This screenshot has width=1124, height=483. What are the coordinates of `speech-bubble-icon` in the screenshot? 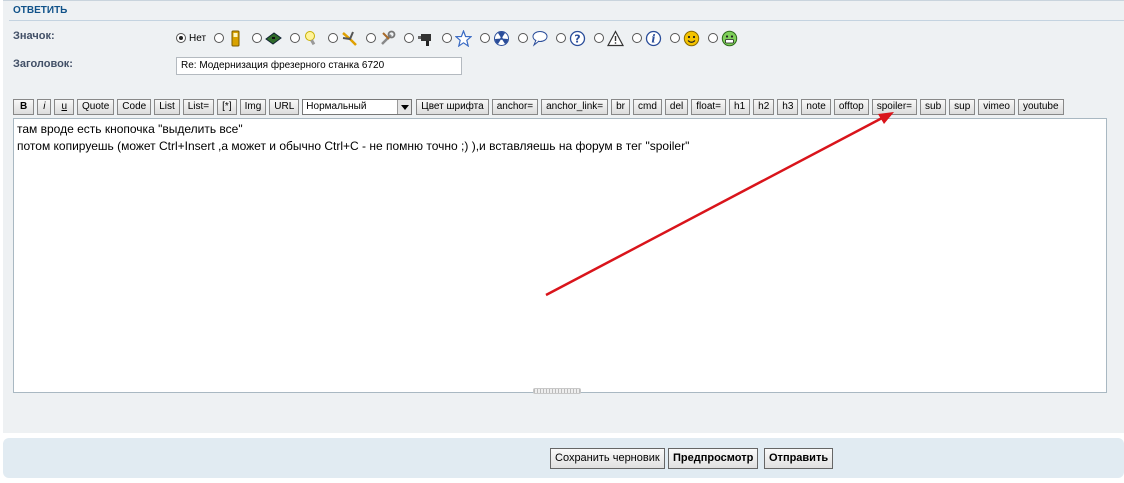 It's located at (540, 38).